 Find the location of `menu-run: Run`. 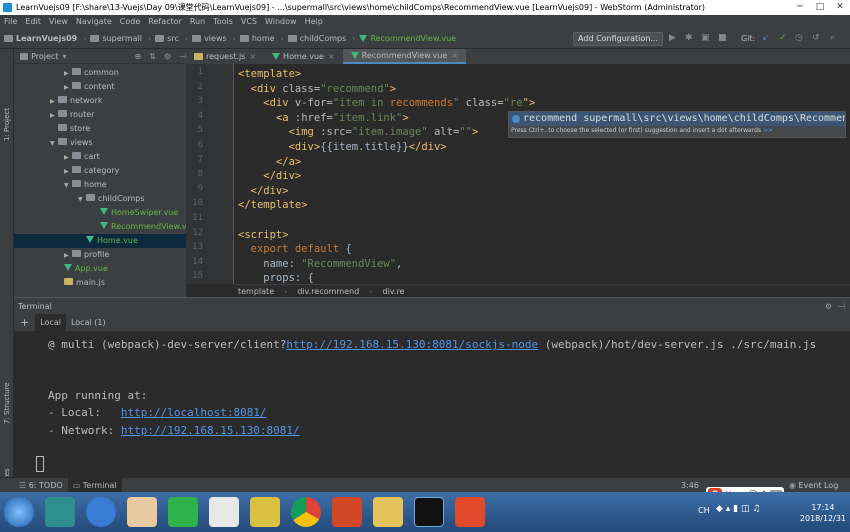

menu-run: Run is located at coordinates (197, 22).